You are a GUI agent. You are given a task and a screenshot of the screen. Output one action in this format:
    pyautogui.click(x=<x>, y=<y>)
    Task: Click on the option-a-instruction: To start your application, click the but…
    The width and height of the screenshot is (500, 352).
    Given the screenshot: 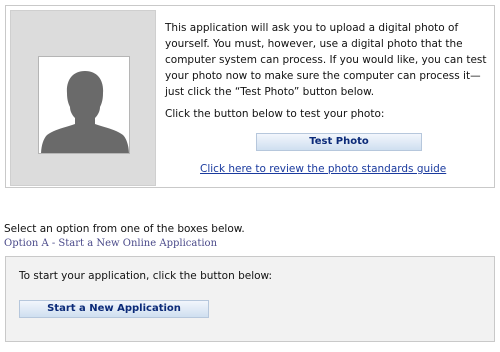 What is the action you would take?
    pyautogui.click(x=146, y=276)
    